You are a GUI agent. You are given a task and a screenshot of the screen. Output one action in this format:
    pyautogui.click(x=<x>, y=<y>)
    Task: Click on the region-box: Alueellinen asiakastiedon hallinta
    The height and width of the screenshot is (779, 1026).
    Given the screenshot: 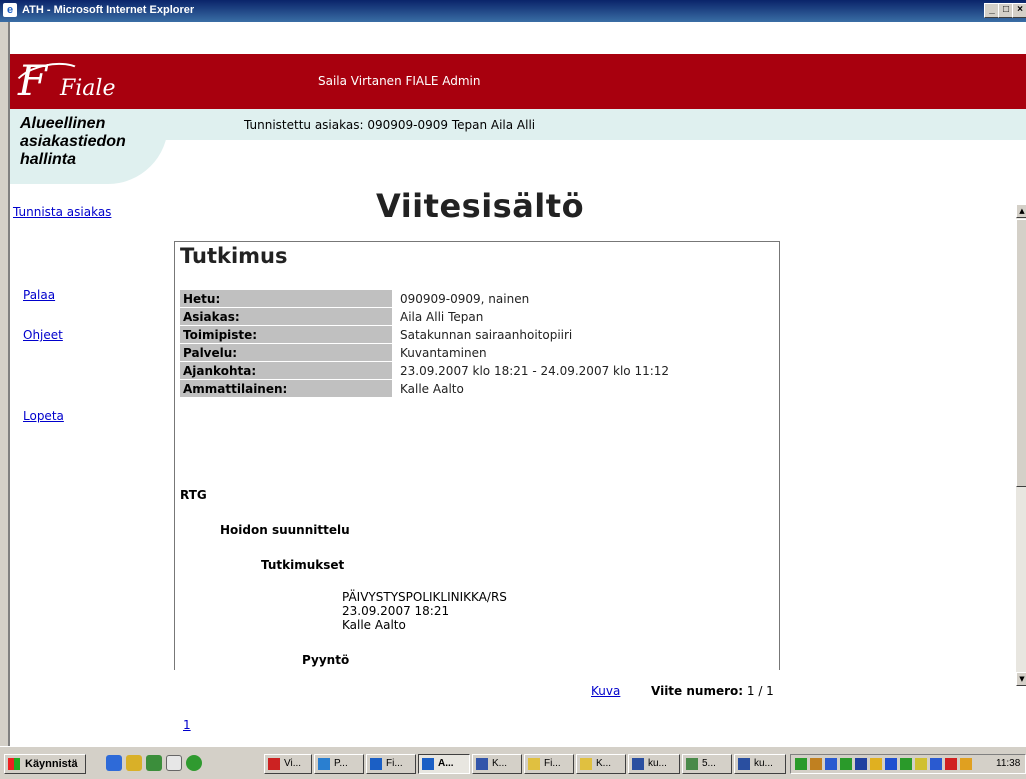 What is the action you would take?
    pyautogui.click(x=89, y=146)
    